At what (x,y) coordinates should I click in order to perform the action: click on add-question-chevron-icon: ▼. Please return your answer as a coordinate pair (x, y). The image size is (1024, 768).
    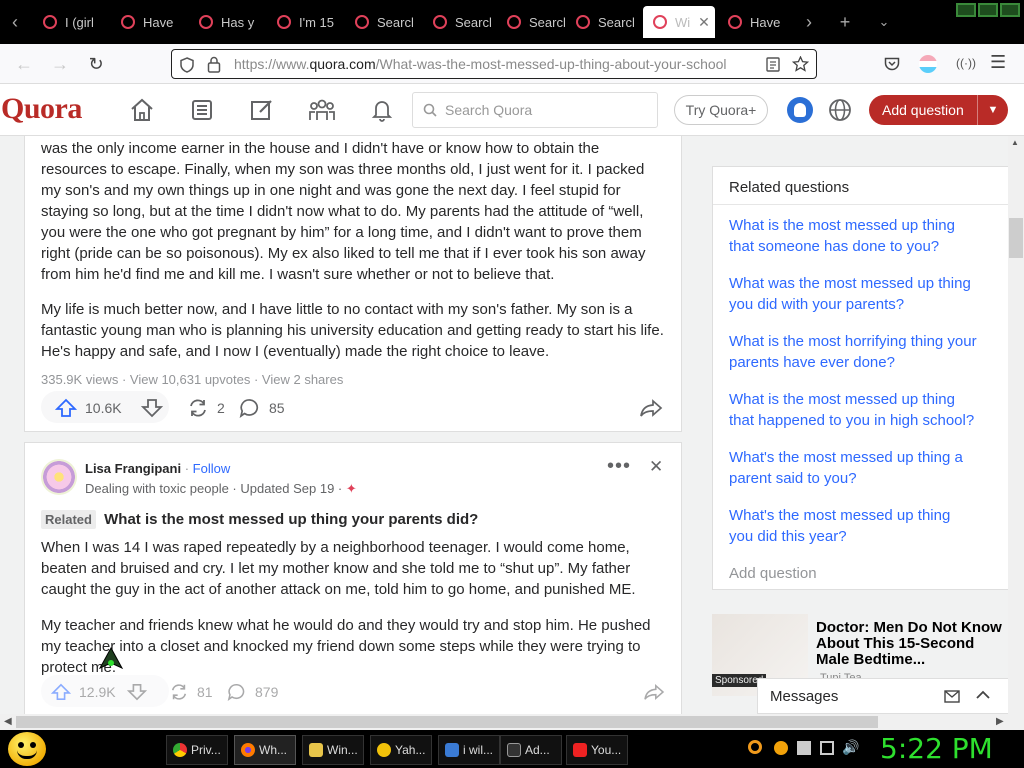
    Looking at the image, I should click on (992, 110).